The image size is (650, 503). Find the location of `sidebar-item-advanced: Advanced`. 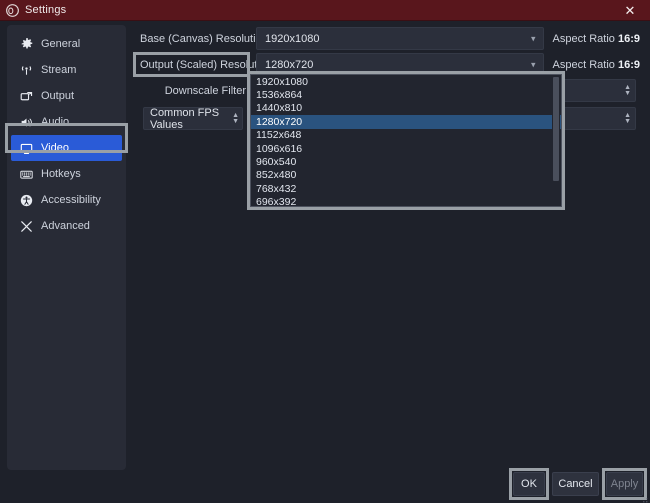

sidebar-item-advanced: Advanced is located at coordinates (66, 226).